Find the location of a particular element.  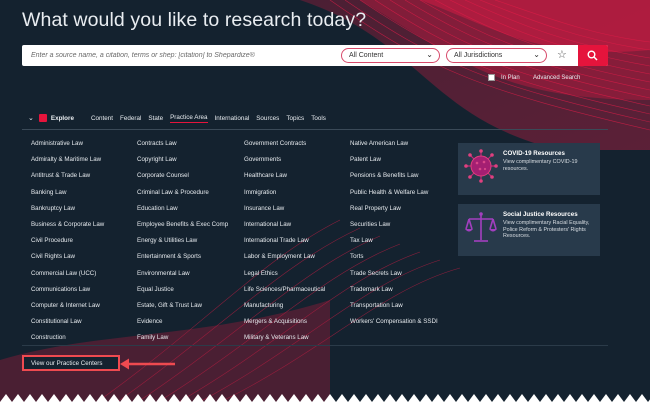

search-icon is located at coordinates (592, 55).